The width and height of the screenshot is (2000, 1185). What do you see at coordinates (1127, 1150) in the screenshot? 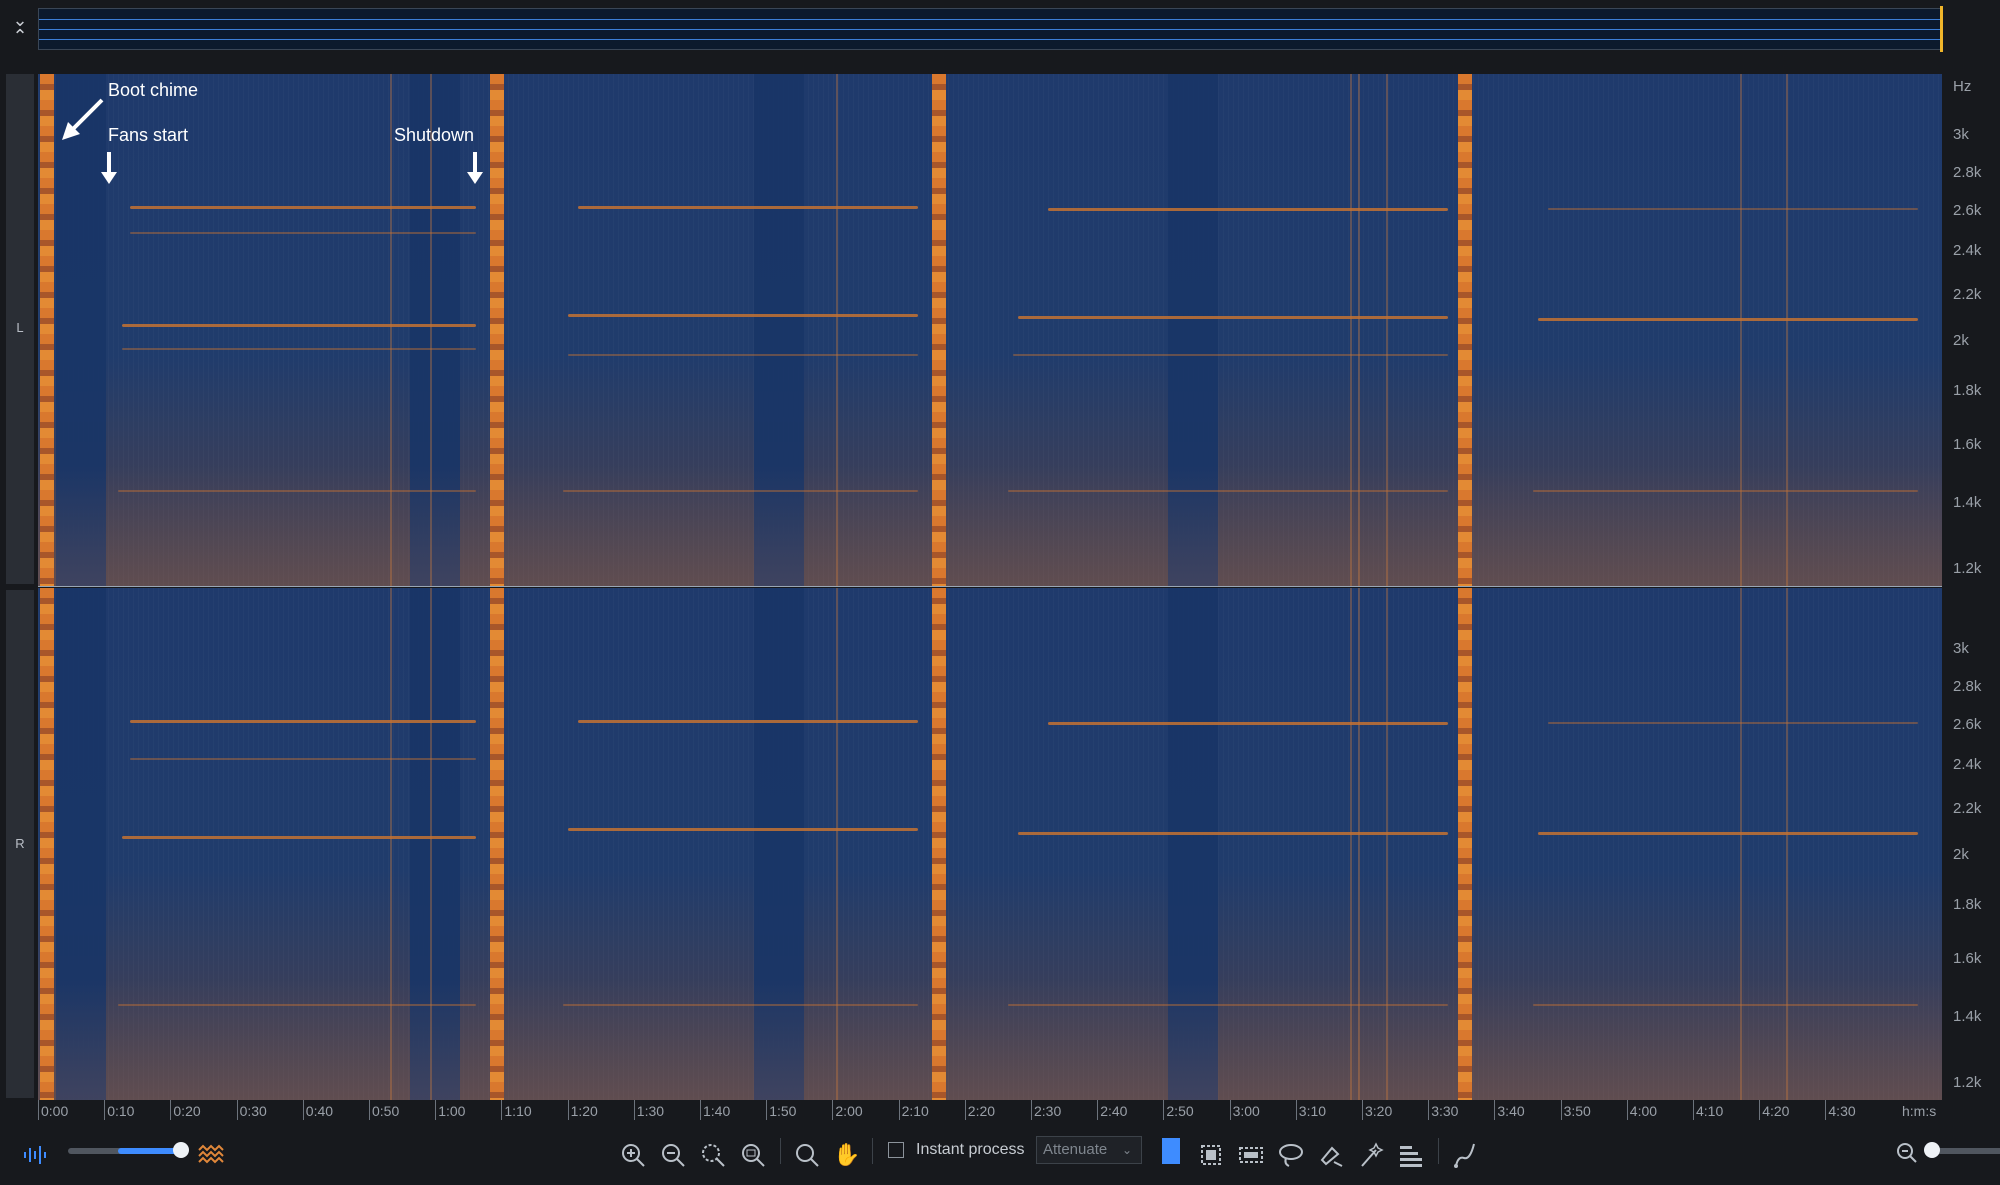
I see `chevron-down-icon: ⌄` at bounding box center [1127, 1150].